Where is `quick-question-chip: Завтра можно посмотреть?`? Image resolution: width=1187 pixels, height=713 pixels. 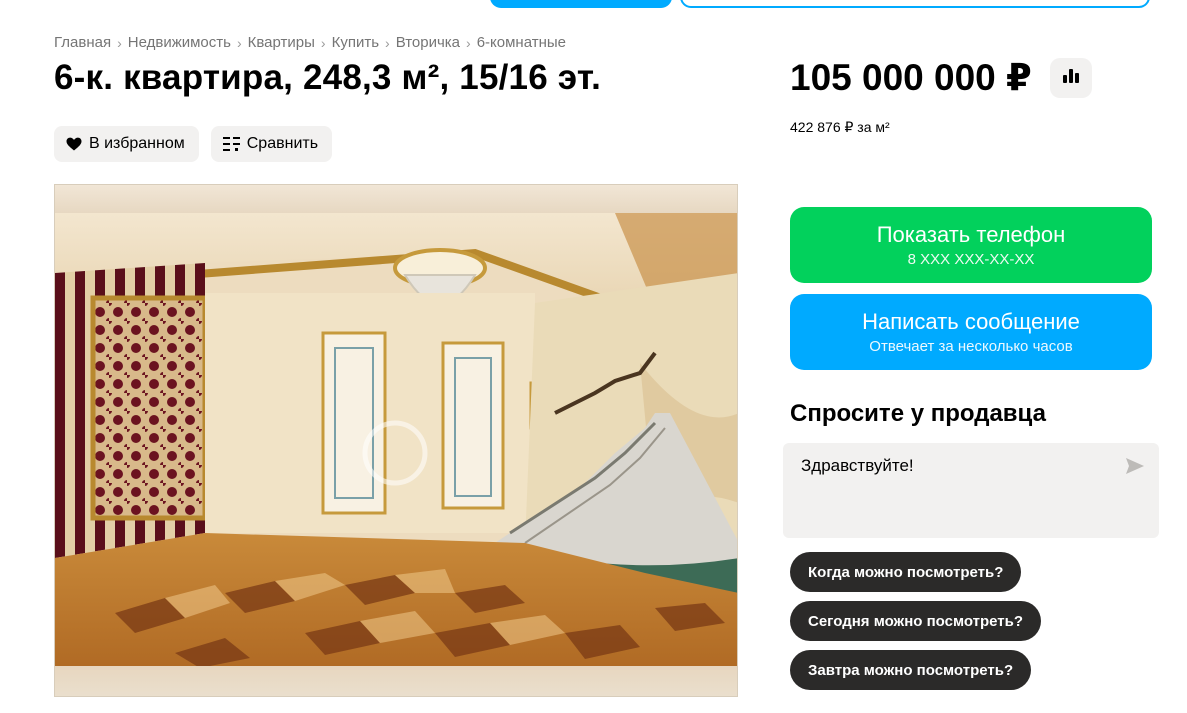 quick-question-chip: Завтра можно посмотреть? is located at coordinates (911, 670).